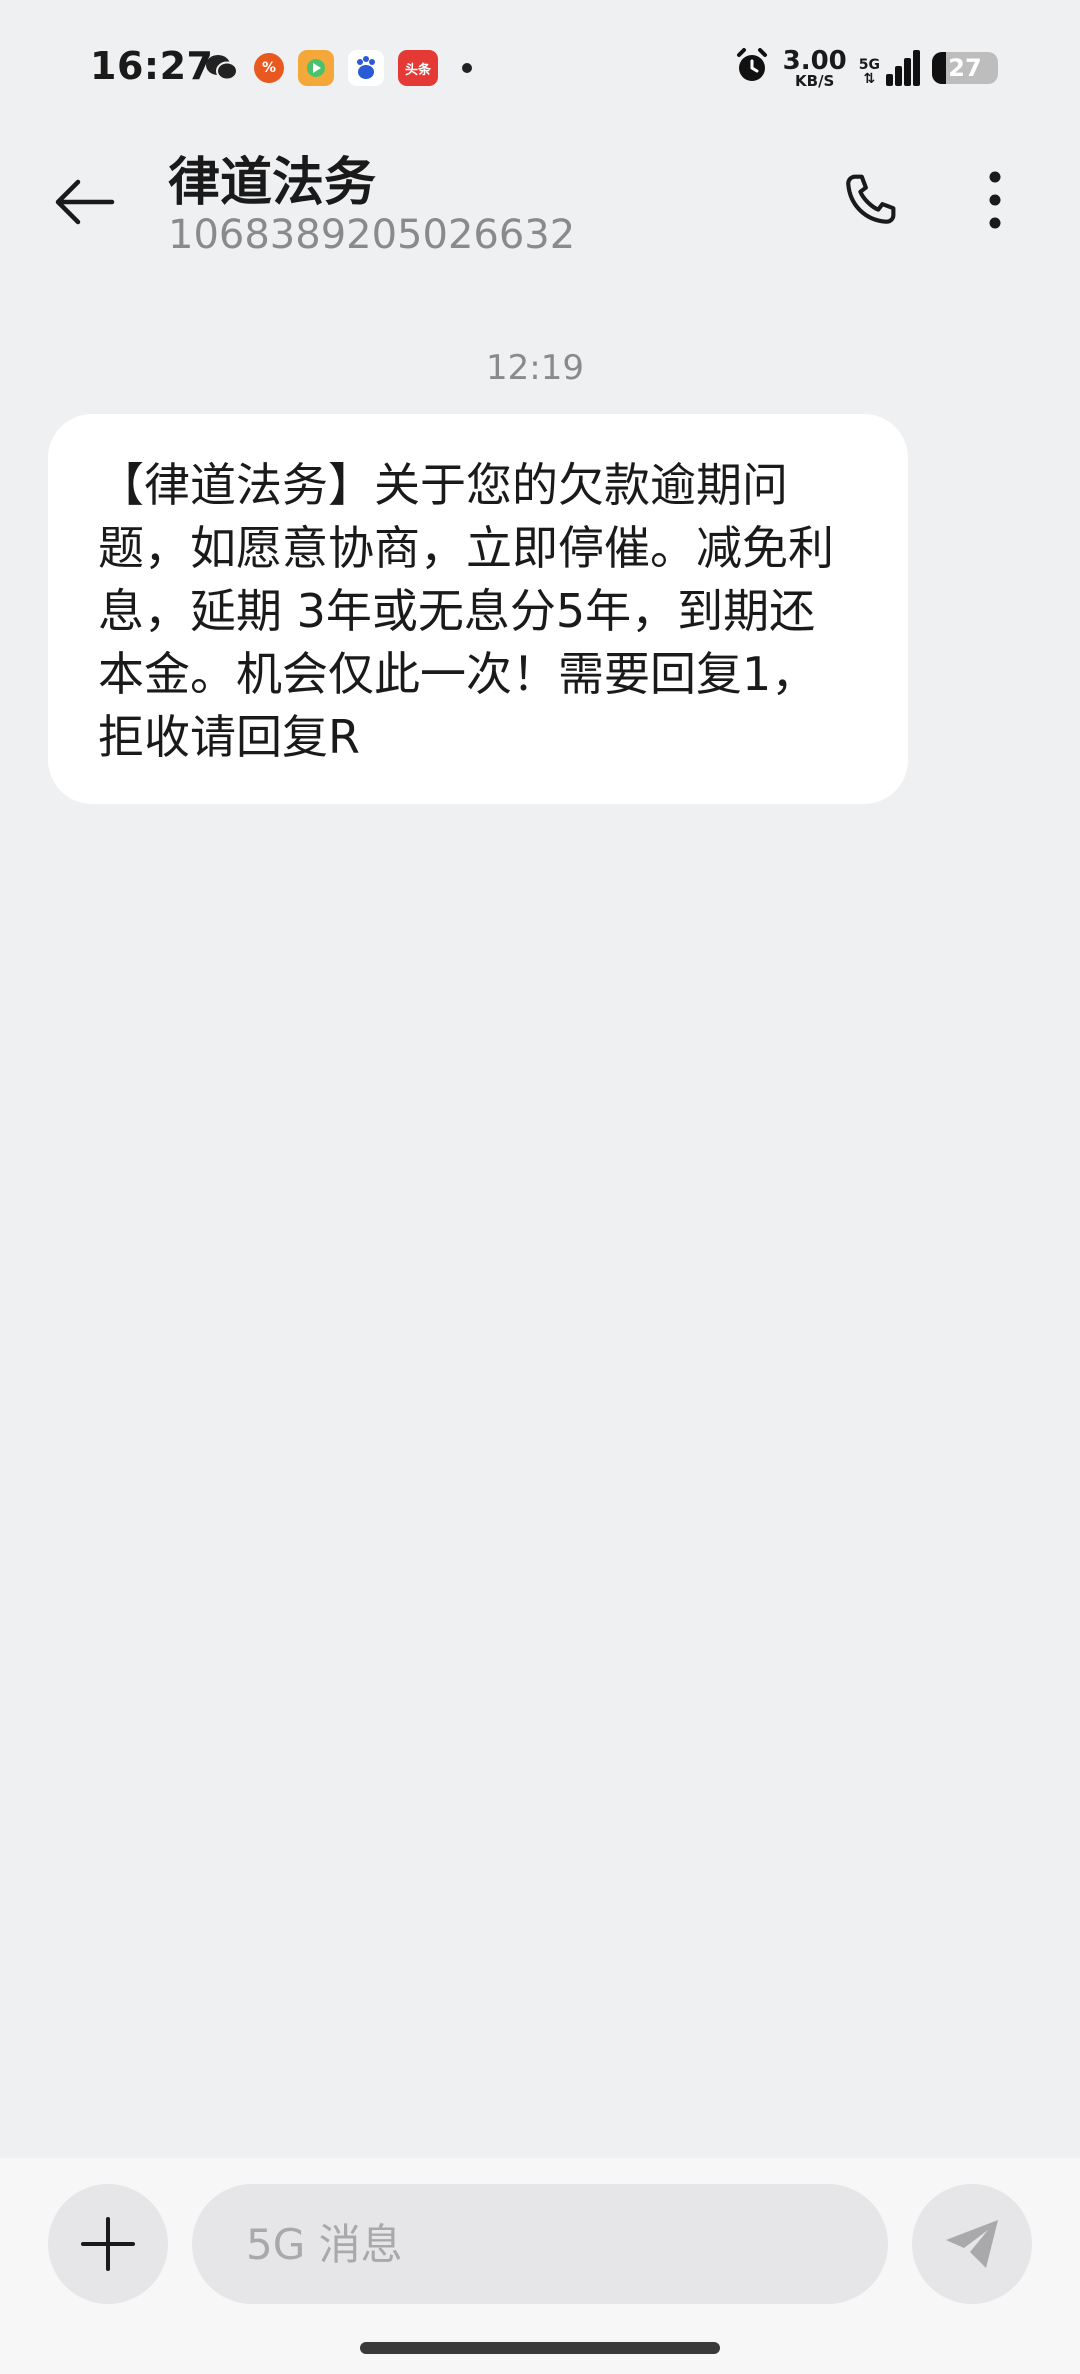 This screenshot has width=1080, height=2374. What do you see at coordinates (540, 2348) in the screenshot?
I see `home-indicator` at bounding box center [540, 2348].